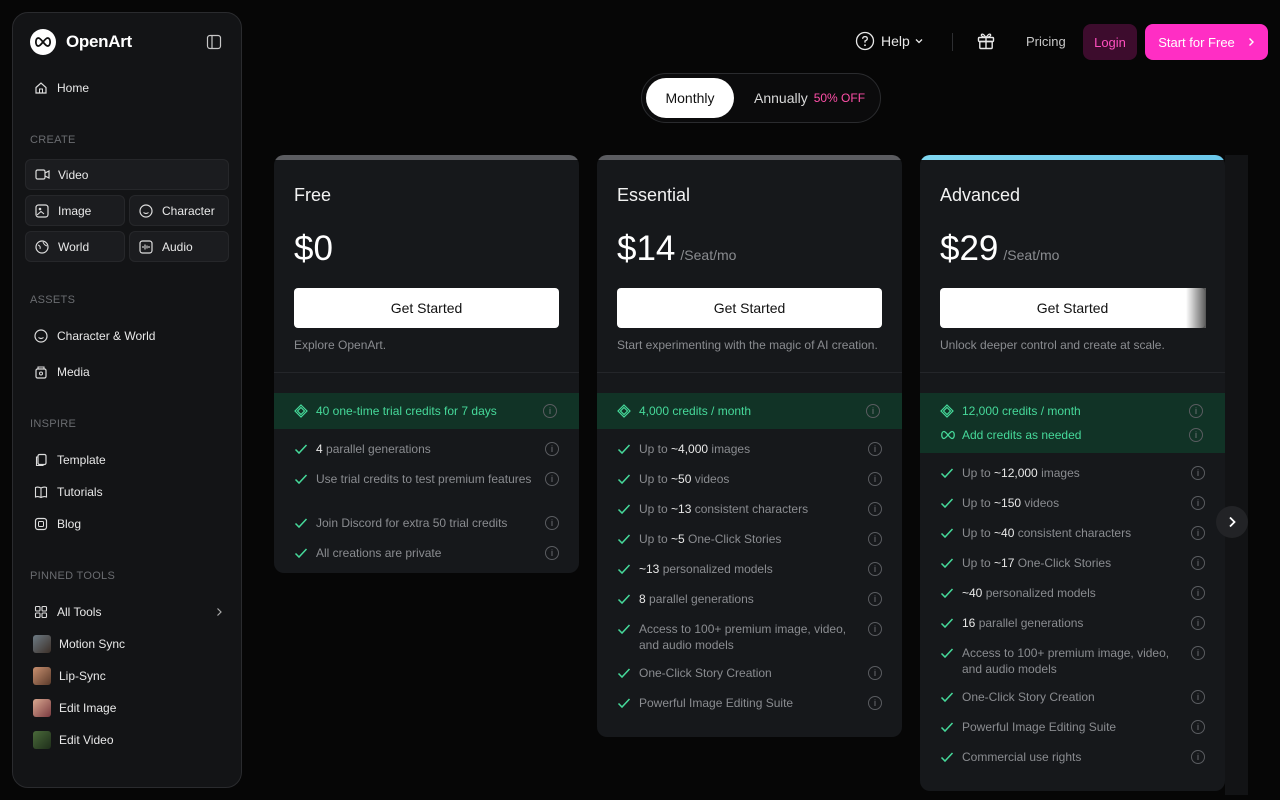  I want to click on price-amount: $14, so click(646, 248).